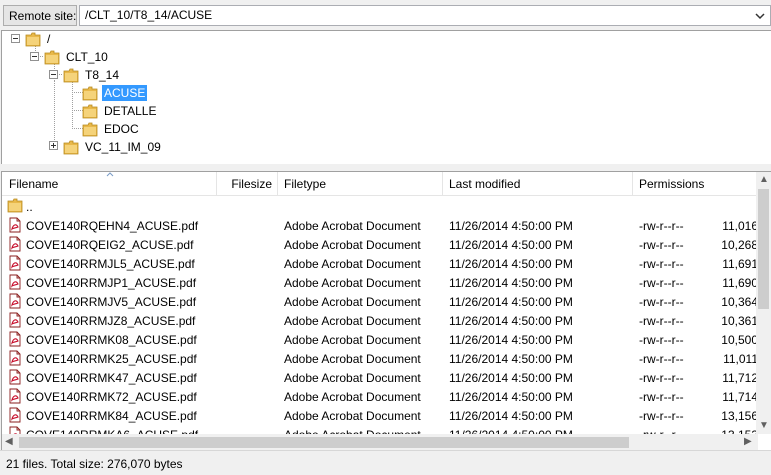 The height and width of the screenshot is (475, 771). I want to click on file-list-horizontal-scrollbar: ◀ ▶, so click(380, 442).